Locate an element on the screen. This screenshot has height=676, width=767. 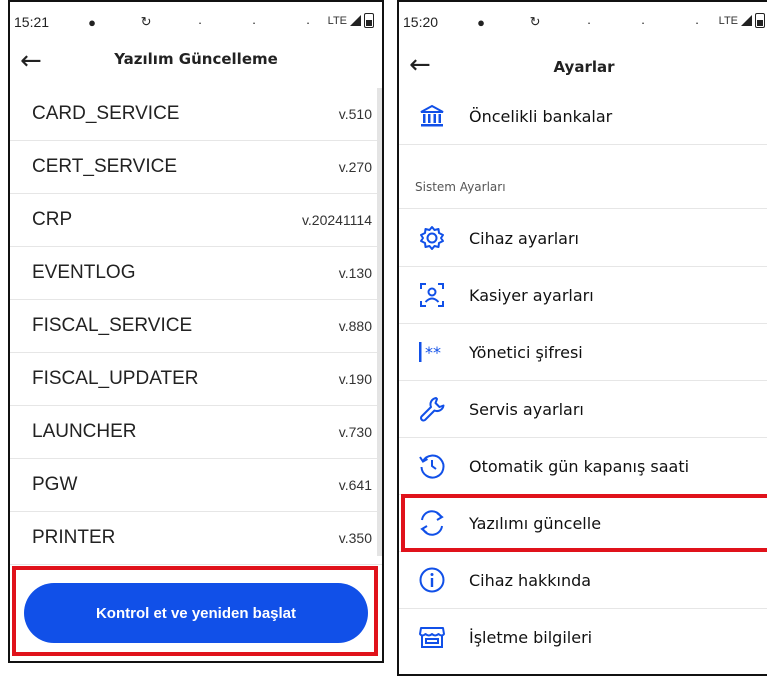
page-title: Ayarlar is located at coordinates (584, 67).